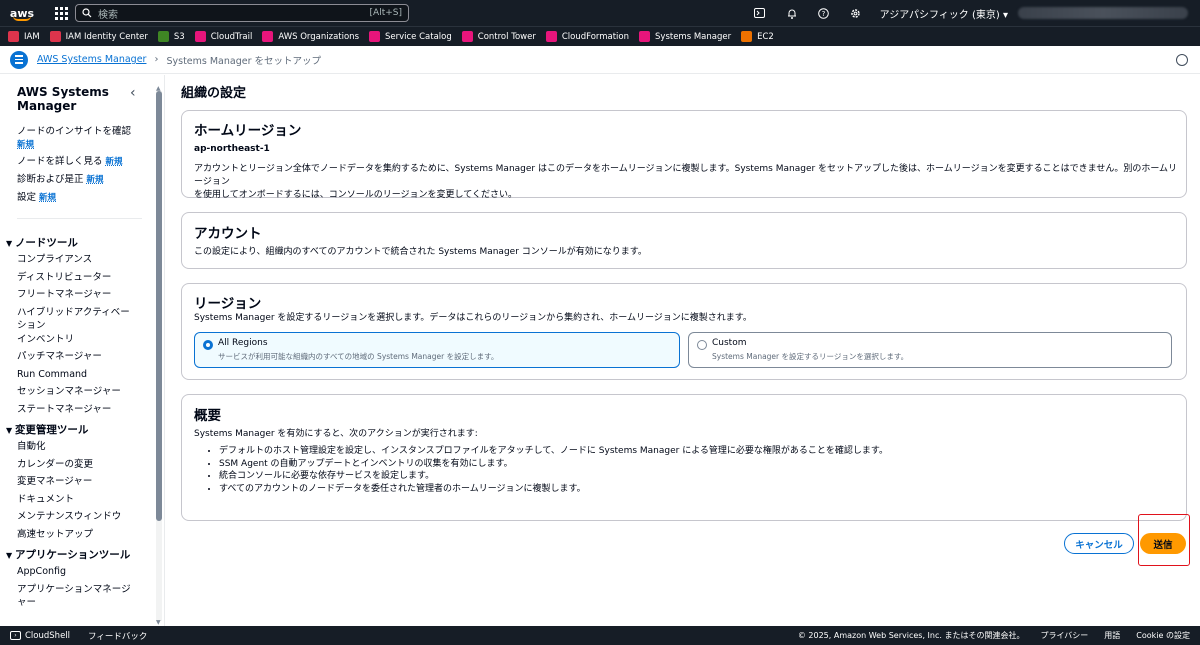 Image resolution: width=1200 pixels, height=645 pixels. Describe the element at coordinates (77, 571) in the screenshot. I see `sidebar-item: AppConfig` at that location.